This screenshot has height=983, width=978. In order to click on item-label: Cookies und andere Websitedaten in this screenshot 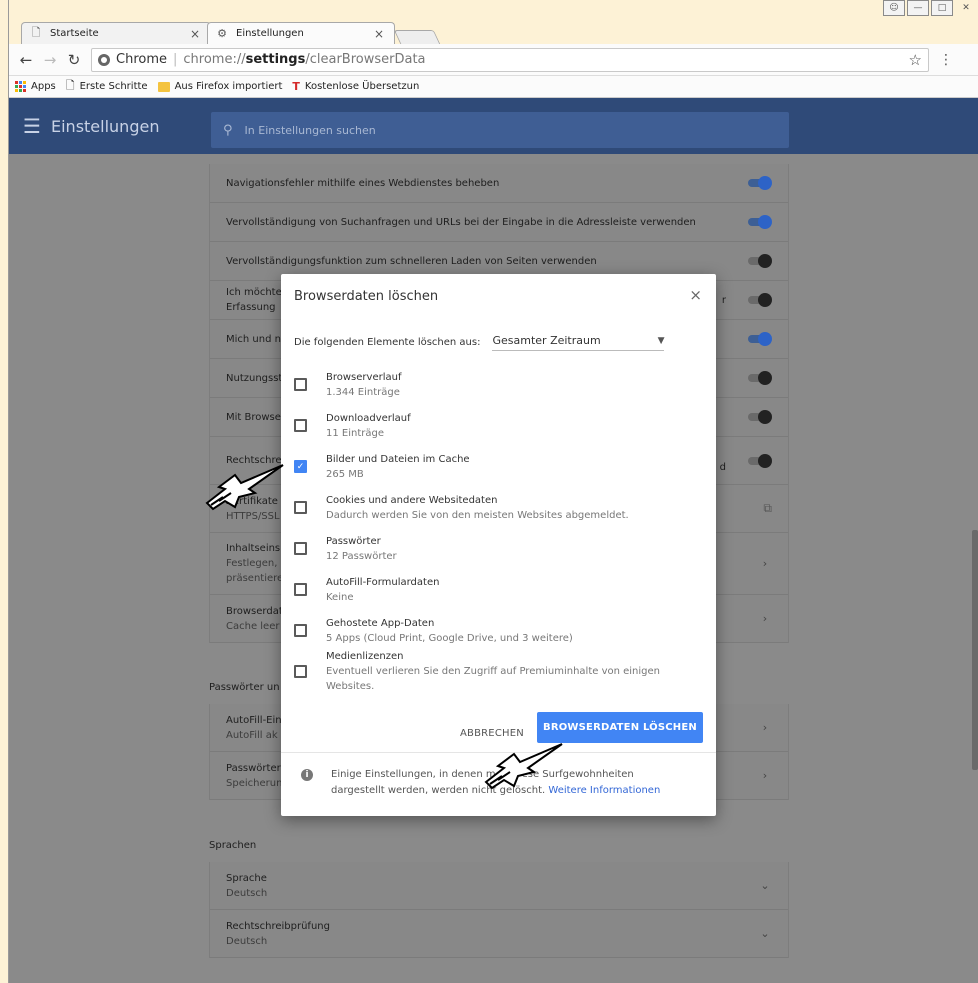, I will do `click(412, 500)`.